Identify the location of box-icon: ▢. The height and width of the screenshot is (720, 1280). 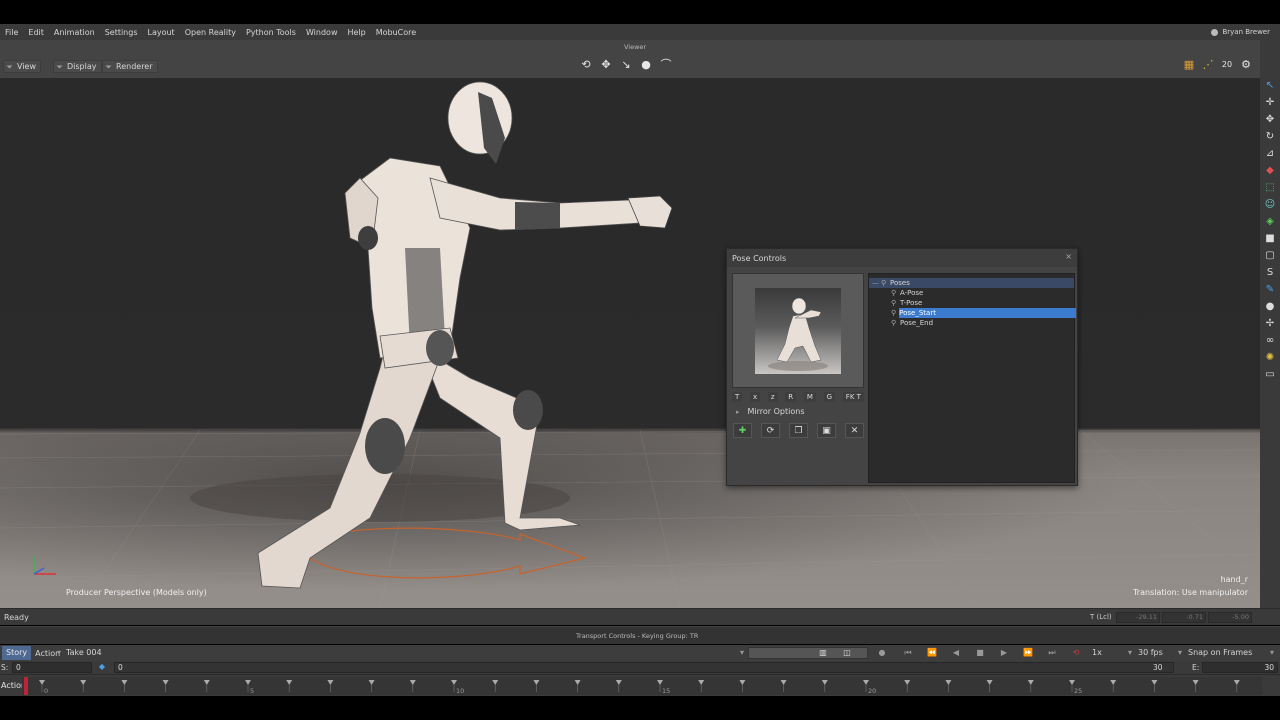
(1270, 255).